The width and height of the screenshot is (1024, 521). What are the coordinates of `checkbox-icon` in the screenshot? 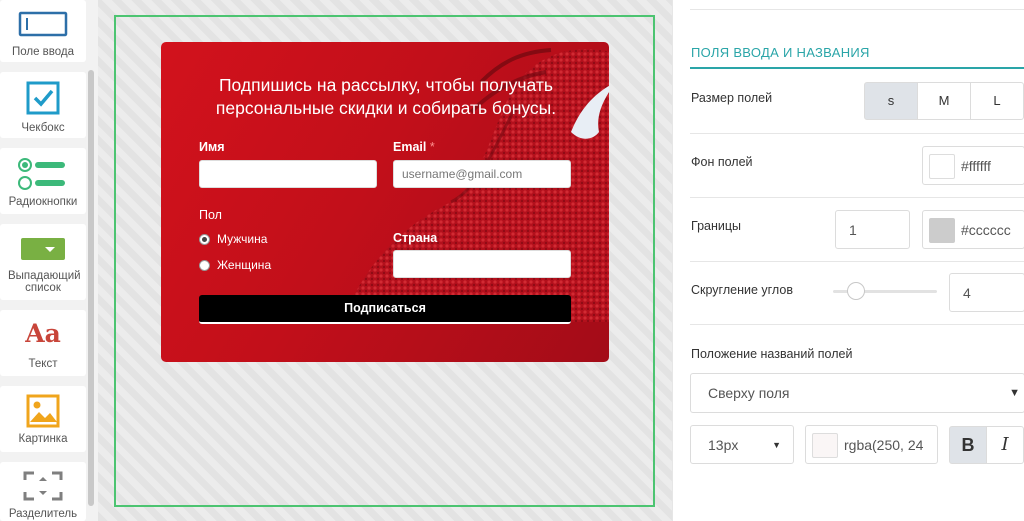 It's located at (43, 98).